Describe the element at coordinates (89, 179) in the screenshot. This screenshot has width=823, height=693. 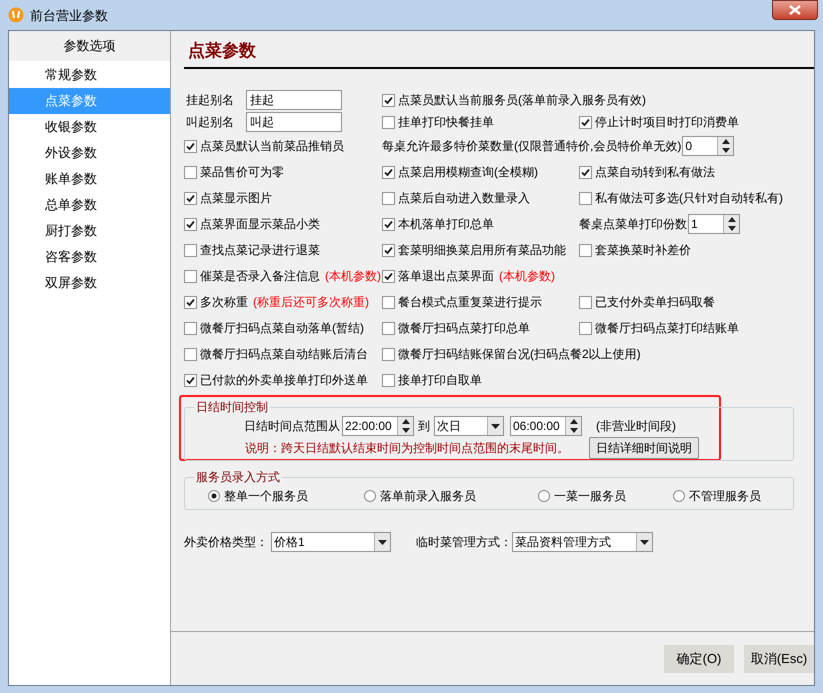
I see `sidebar-item: 账单参数` at that location.